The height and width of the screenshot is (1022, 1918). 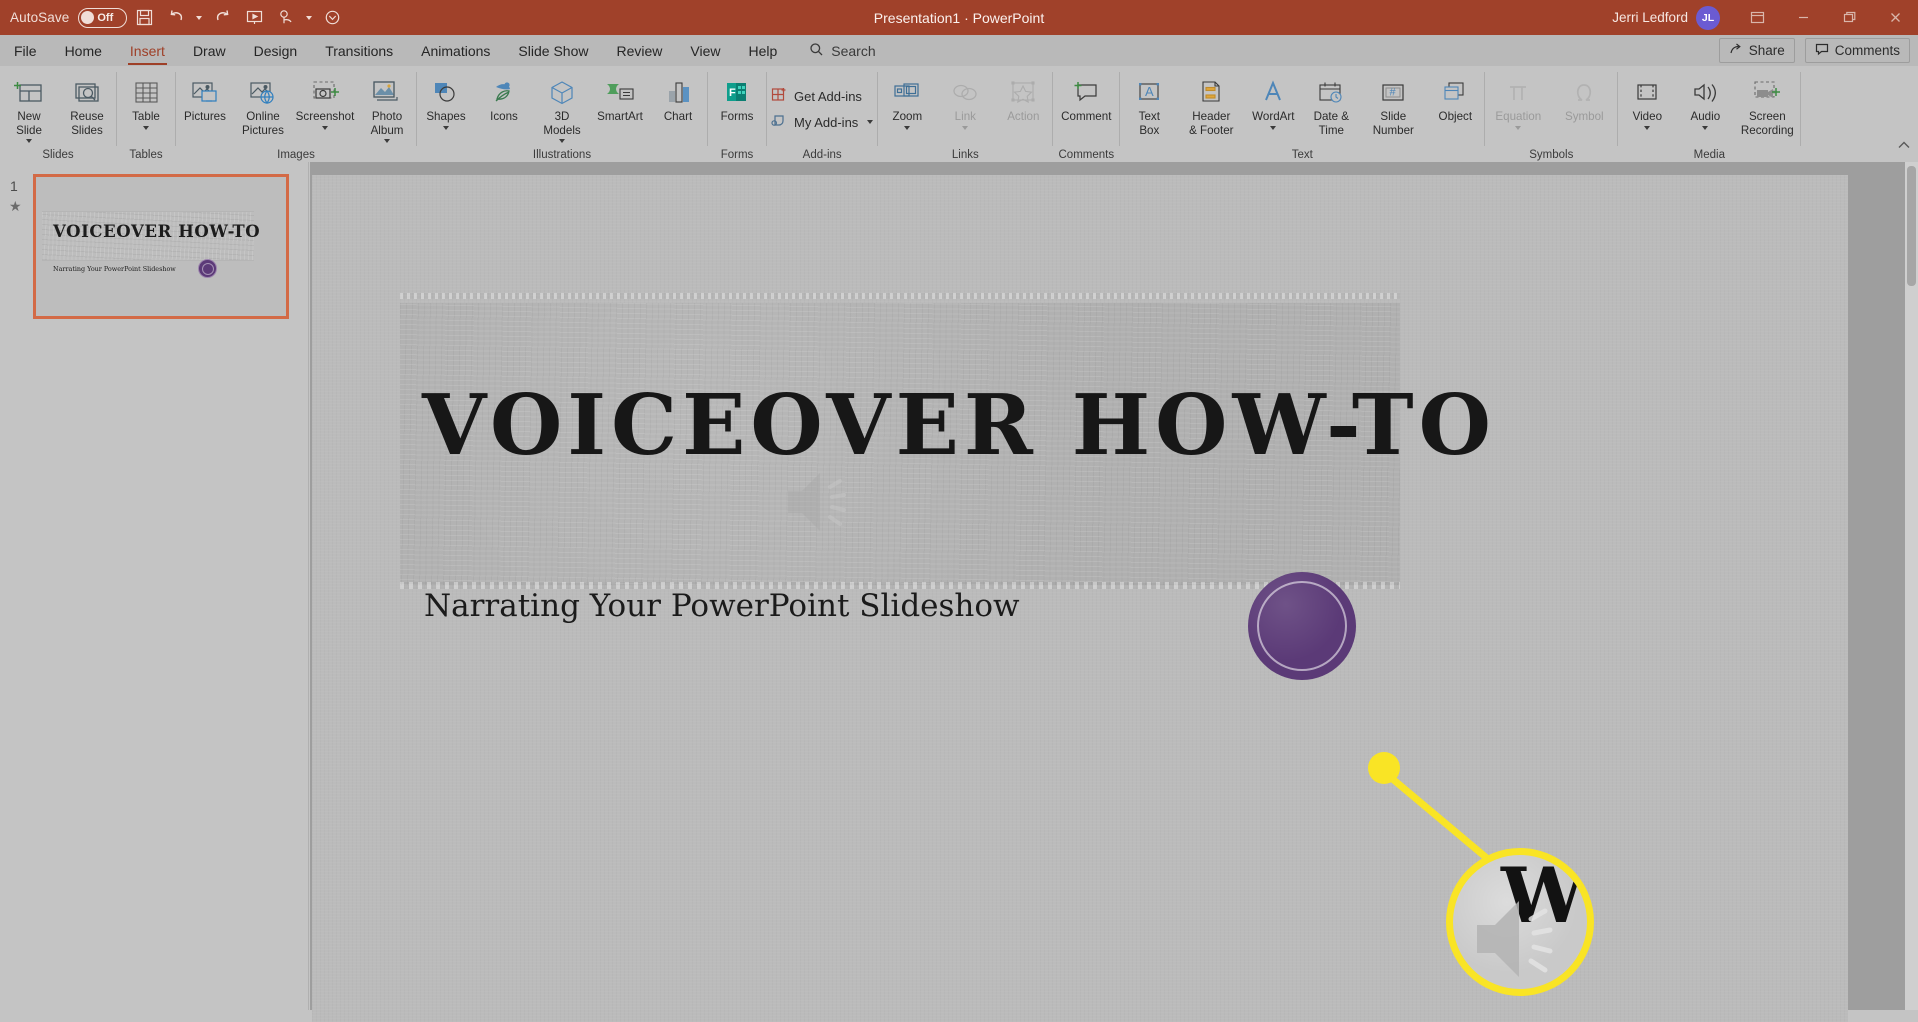 What do you see at coordinates (263, 105) in the screenshot?
I see `online-pictures-button: Online Pictures` at bounding box center [263, 105].